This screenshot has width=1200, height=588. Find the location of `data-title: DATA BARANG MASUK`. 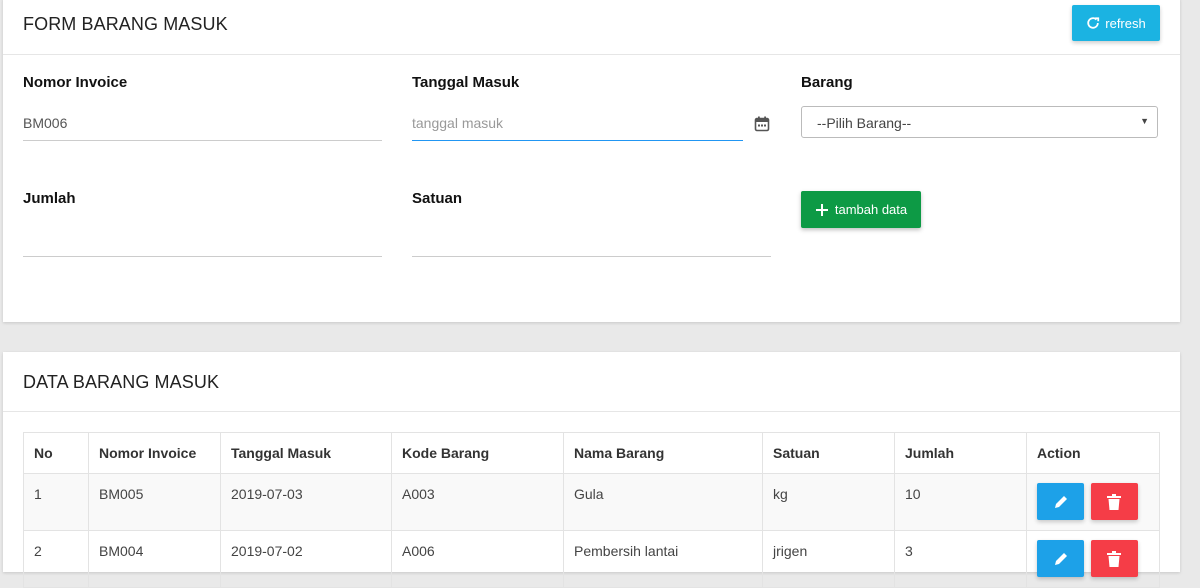

data-title: DATA BARANG MASUK is located at coordinates (121, 382).